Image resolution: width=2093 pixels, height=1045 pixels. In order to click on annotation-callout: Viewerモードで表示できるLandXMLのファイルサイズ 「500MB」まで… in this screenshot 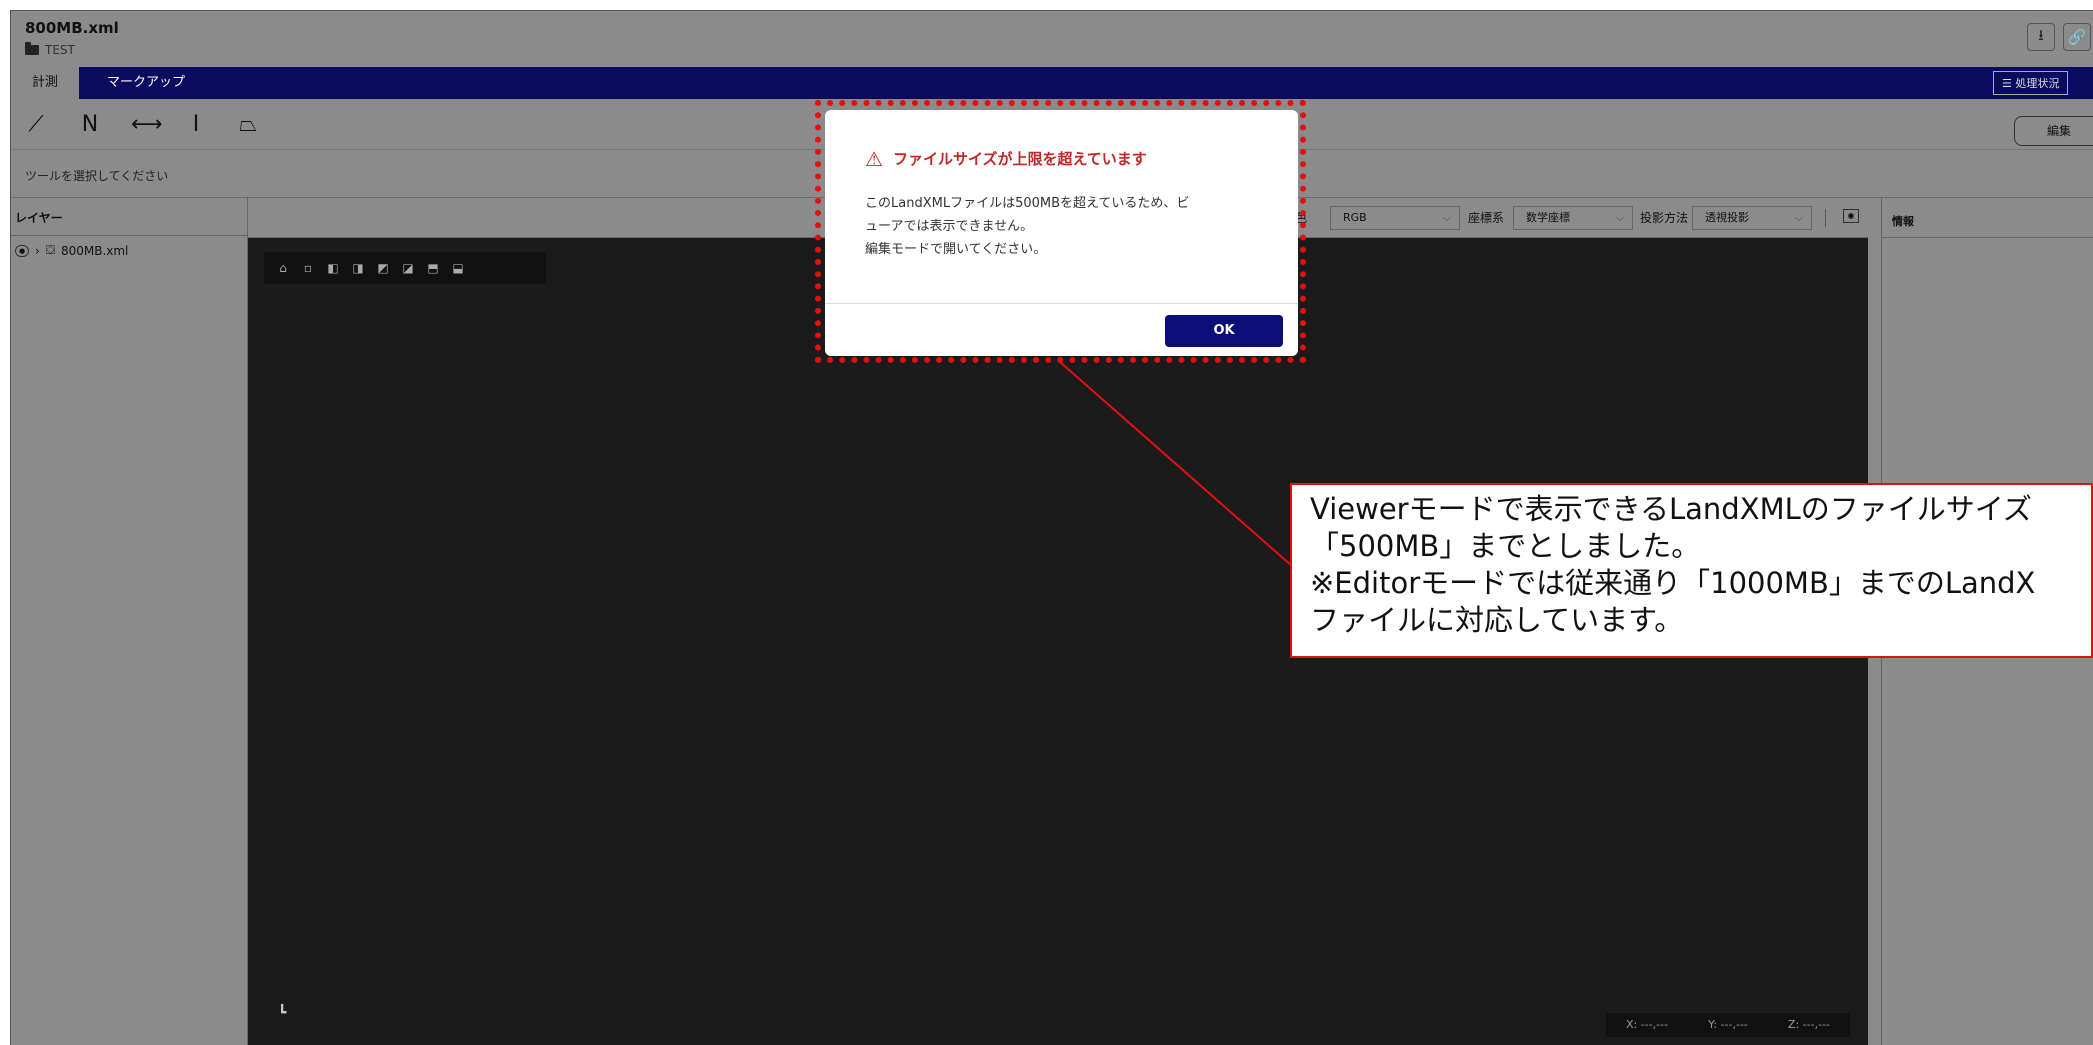, I will do `click(1691, 570)`.